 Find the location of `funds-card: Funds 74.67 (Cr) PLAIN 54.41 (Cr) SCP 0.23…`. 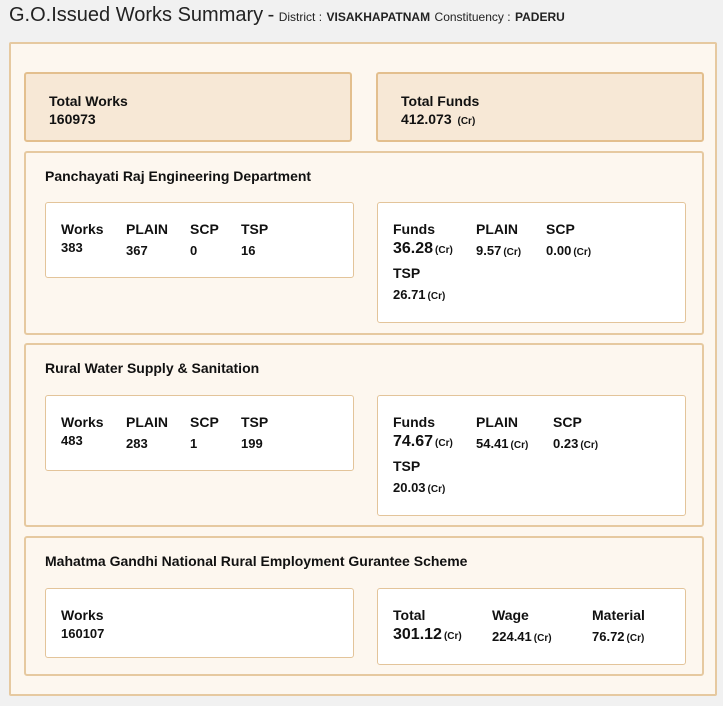

funds-card: Funds 74.67 (Cr) PLAIN 54.41 (Cr) SCP 0.23… is located at coordinates (531, 455).